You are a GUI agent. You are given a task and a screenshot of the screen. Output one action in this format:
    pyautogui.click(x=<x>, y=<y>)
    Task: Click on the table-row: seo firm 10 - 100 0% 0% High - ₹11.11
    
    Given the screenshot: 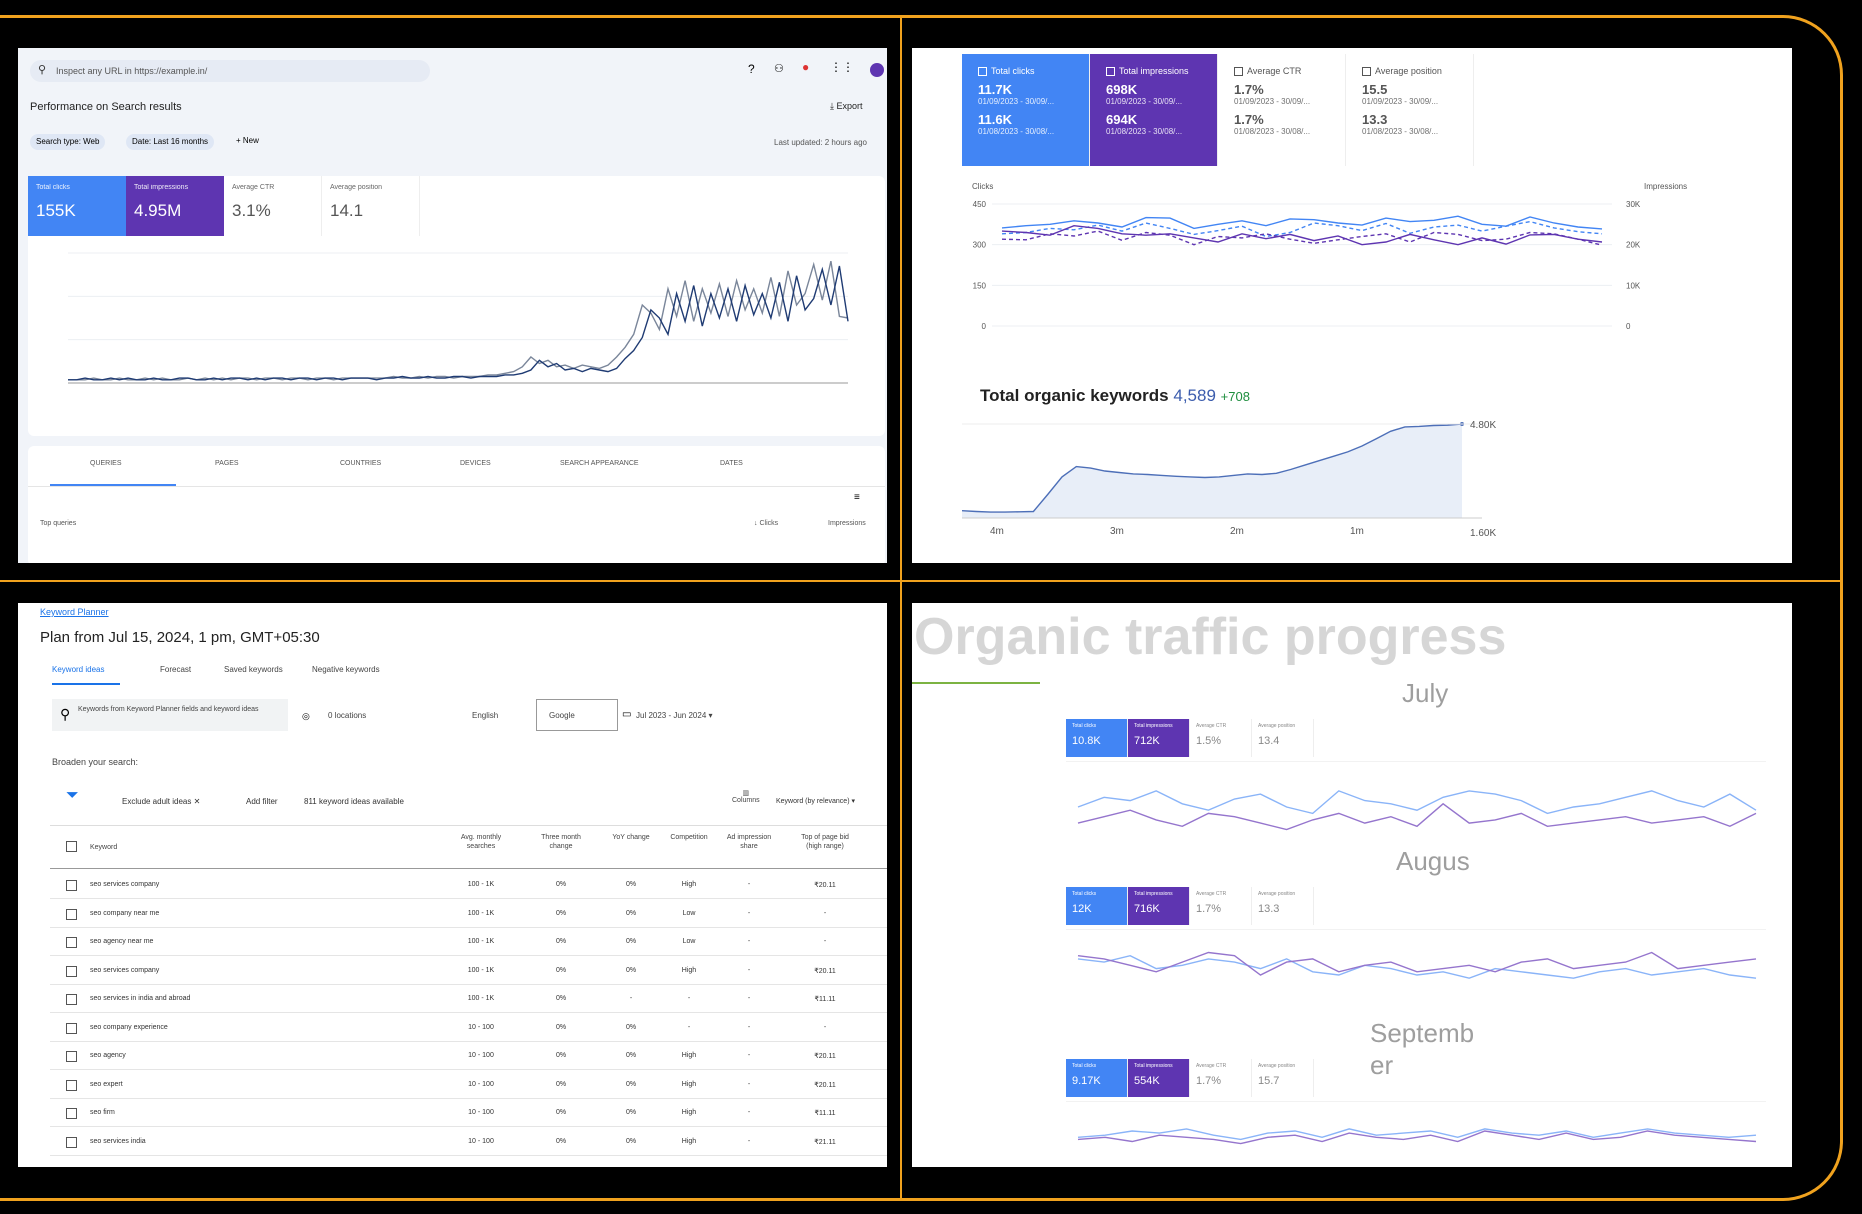 What is the action you would take?
    pyautogui.click(x=468, y=1113)
    